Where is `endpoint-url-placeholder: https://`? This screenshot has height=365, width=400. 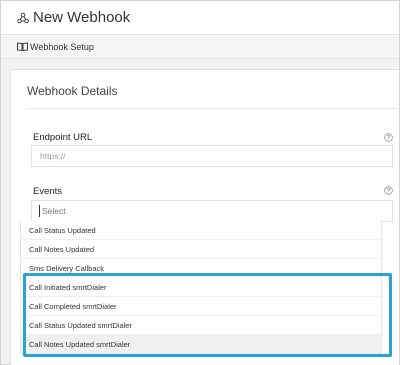
endpoint-url-placeholder: https:// is located at coordinates (53, 156).